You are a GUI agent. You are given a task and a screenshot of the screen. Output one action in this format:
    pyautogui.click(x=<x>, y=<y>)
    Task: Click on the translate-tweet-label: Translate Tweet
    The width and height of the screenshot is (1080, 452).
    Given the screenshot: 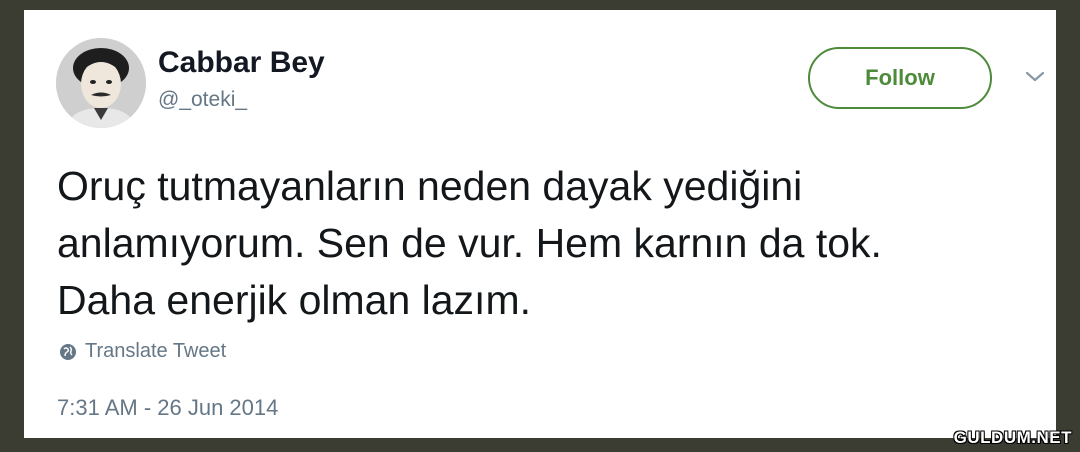 What is the action you would take?
    pyautogui.click(x=155, y=351)
    